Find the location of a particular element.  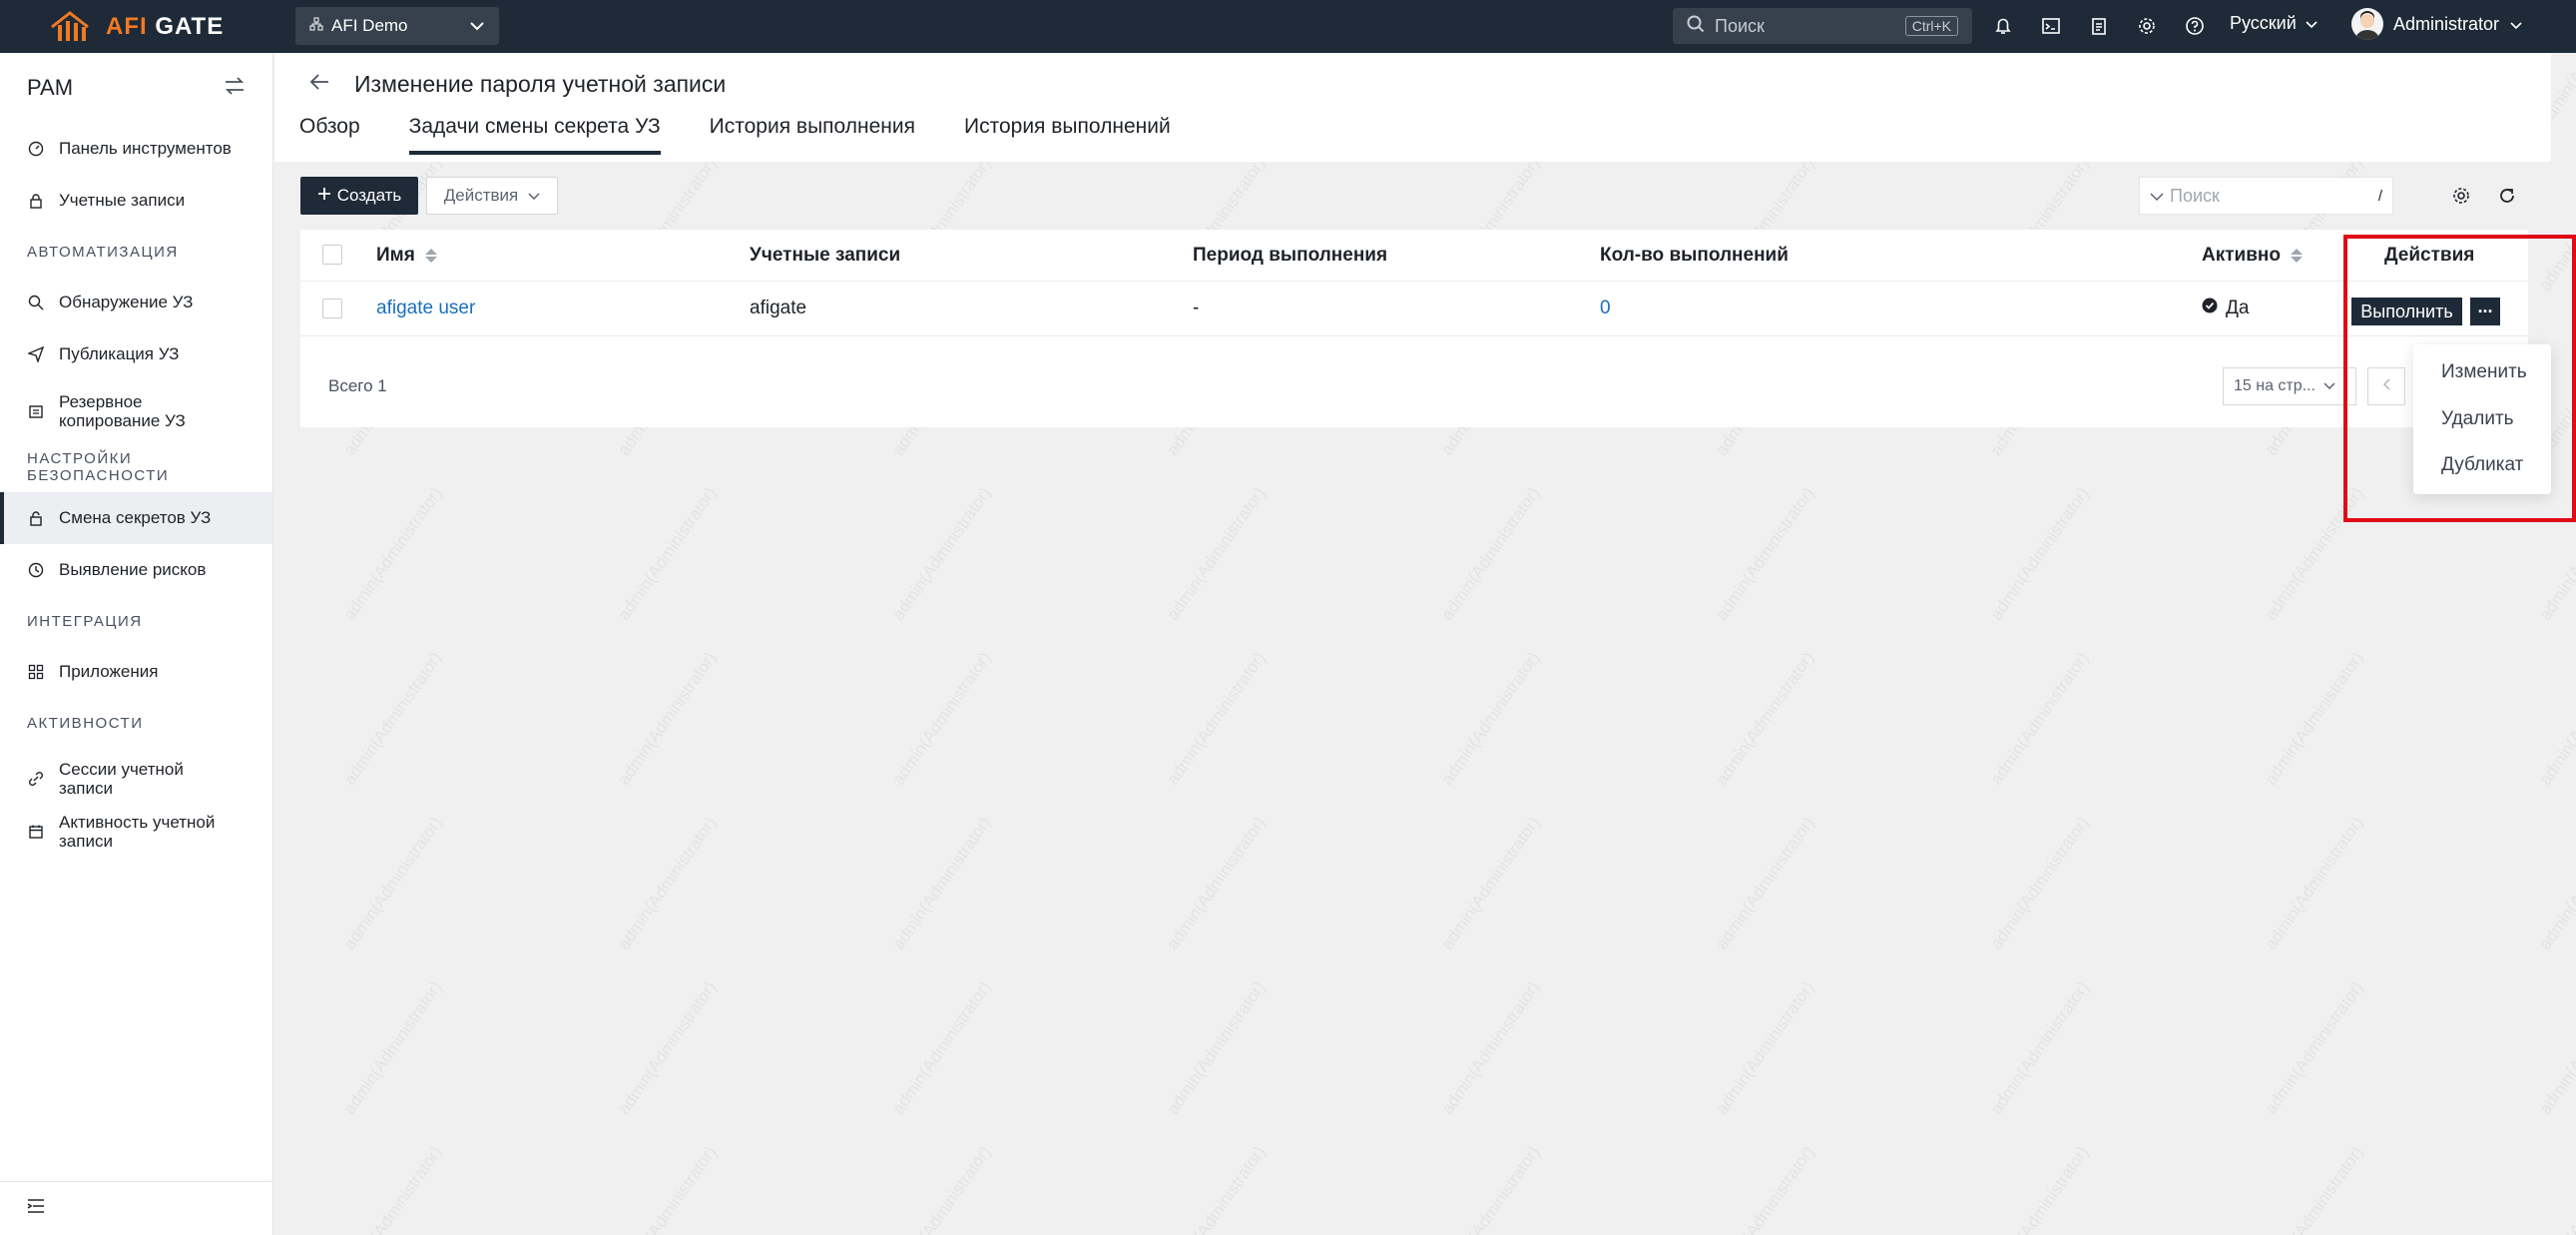

column-header-count: Кол-во выполнений is located at coordinates (1695, 255).